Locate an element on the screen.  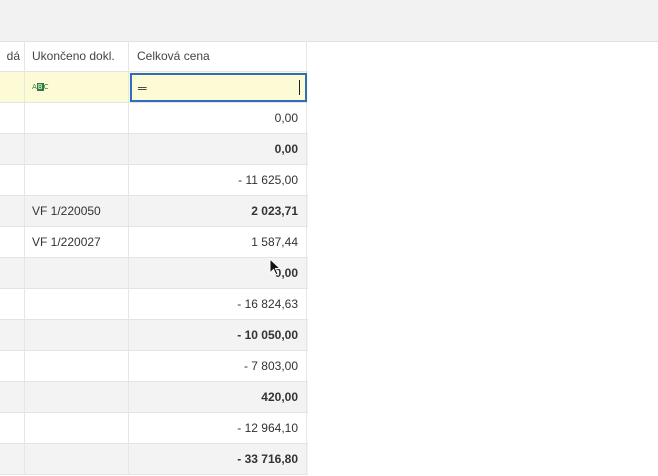
table-row: - 12 964,10 is located at coordinates (154, 428).